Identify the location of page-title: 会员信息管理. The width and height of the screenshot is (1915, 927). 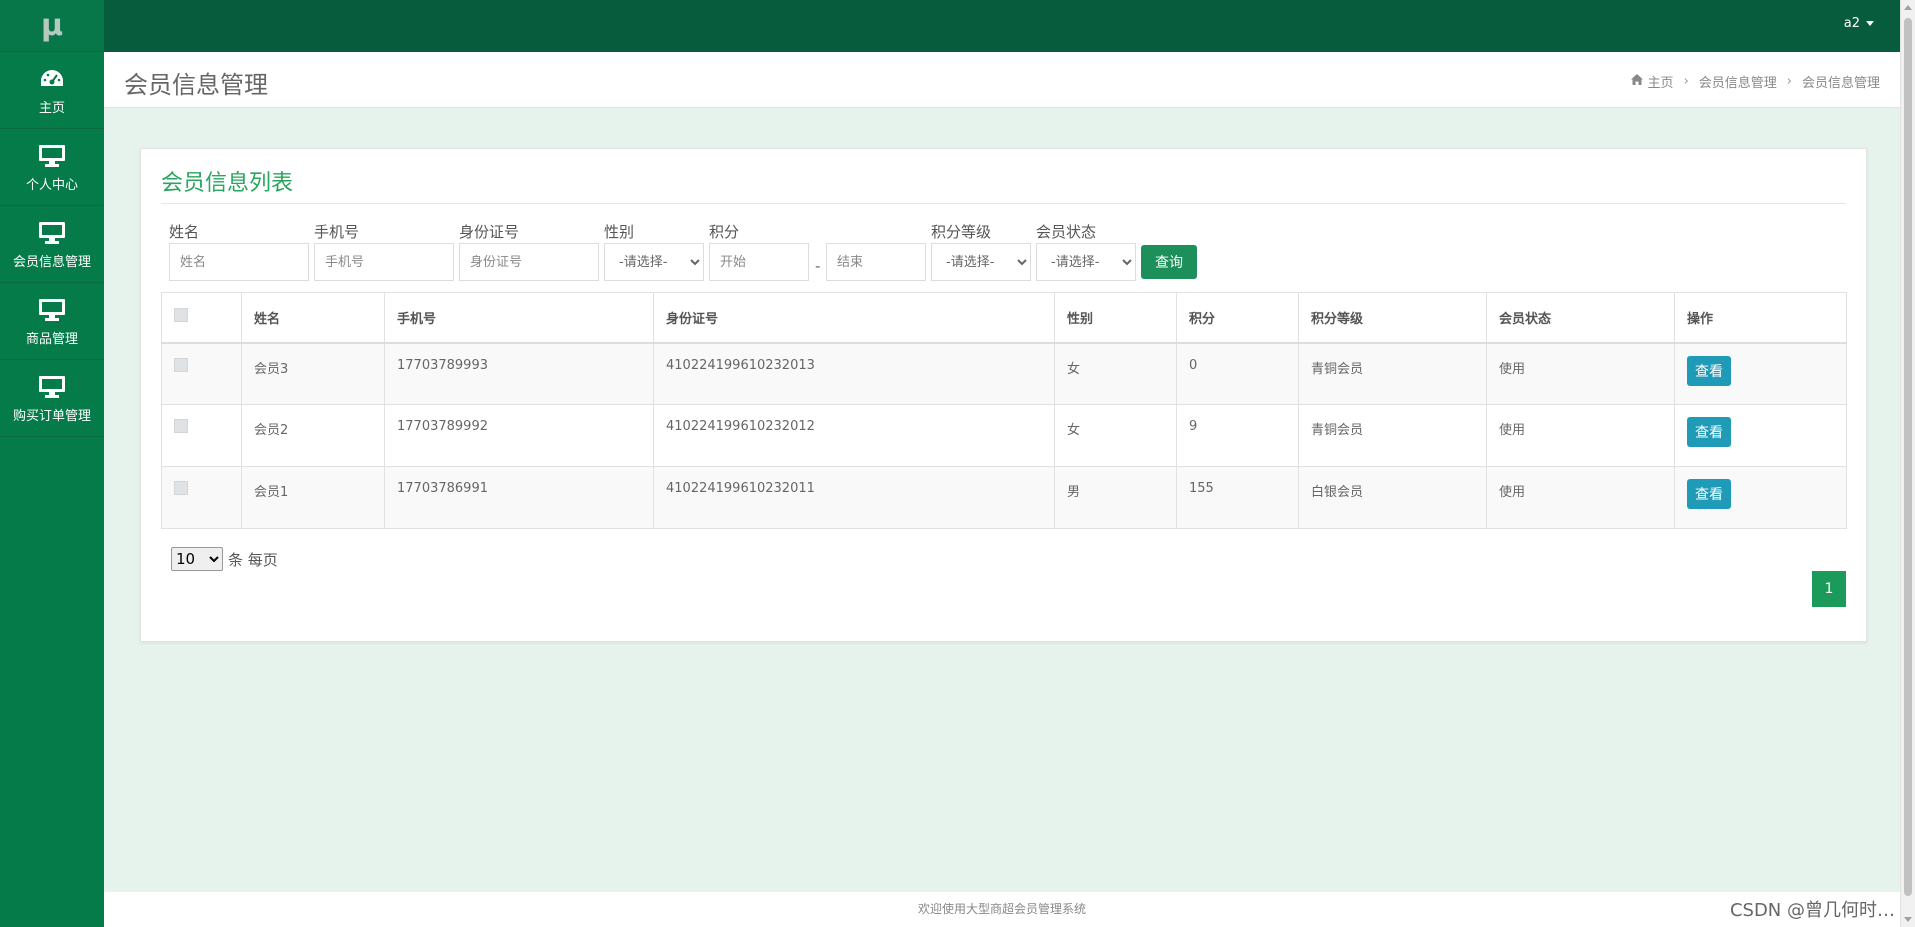
(196, 85).